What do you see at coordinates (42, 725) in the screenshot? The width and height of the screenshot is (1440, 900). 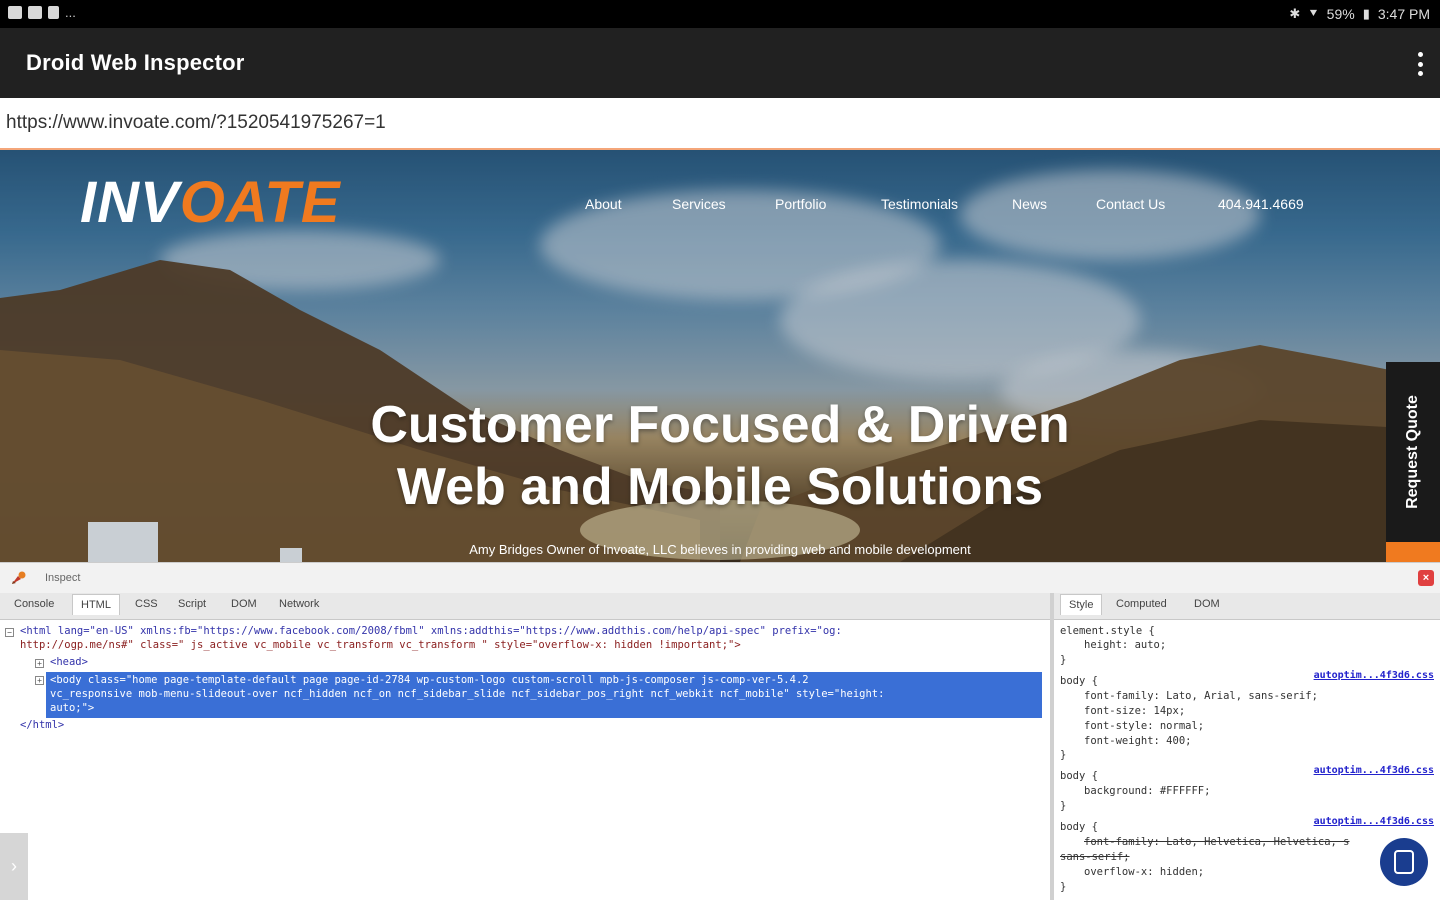 I see `html-close-tag: </html>` at bounding box center [42, 725].